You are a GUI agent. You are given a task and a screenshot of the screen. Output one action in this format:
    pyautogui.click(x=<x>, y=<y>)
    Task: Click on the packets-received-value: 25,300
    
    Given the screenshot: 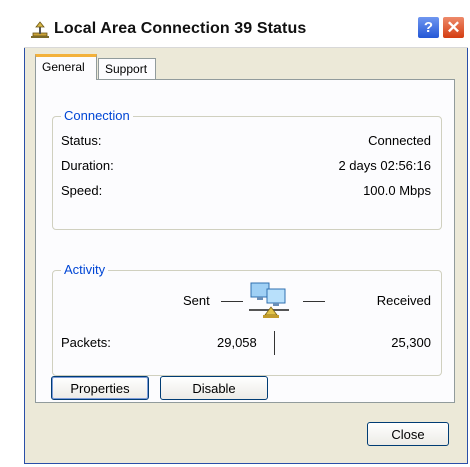 What is the action you would take?
    pyautogui.click(x=411, y=342)
    